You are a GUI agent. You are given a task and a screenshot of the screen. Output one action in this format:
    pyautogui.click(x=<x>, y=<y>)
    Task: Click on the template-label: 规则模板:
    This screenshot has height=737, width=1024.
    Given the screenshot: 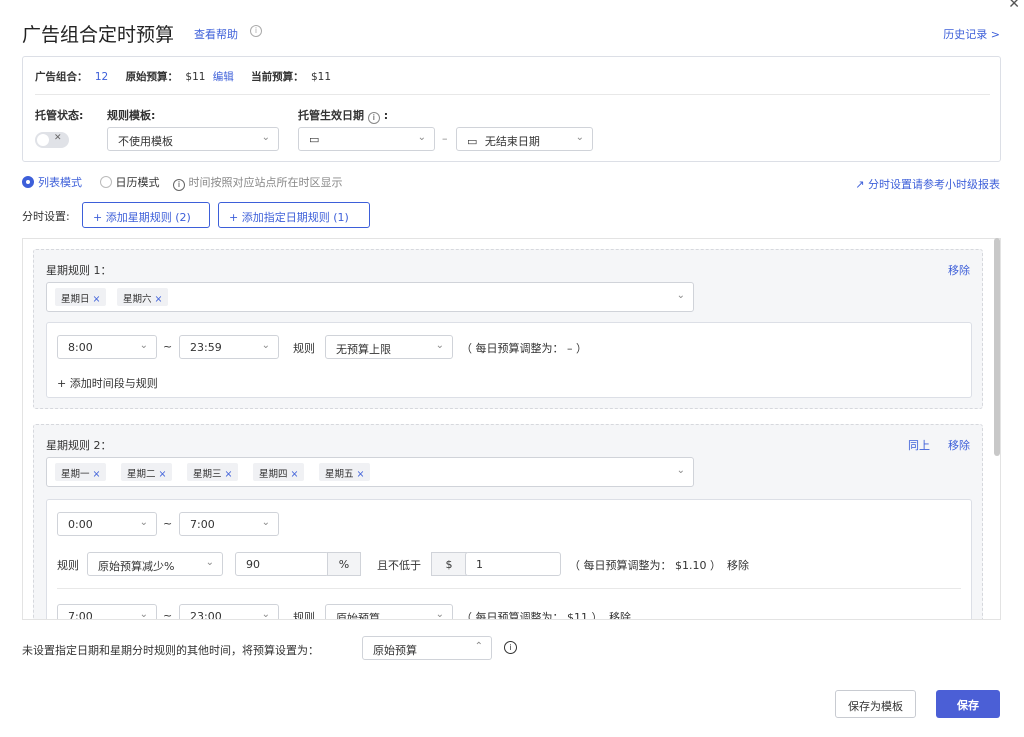 What is the action you would take?
    pyautogui.click(x=131, y=115)
    